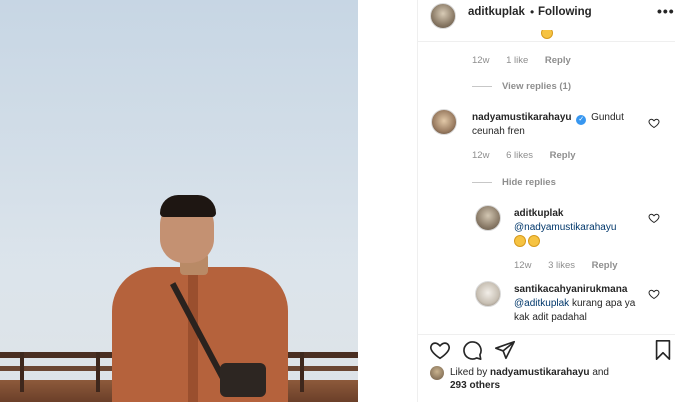  I want to click on comment-meta: 12w 1 like Reply, so click(528, 60).